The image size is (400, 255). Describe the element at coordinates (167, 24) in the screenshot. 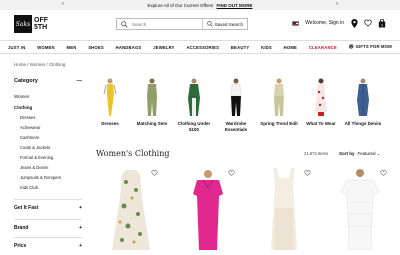

I see `search-input: Search` at that location.